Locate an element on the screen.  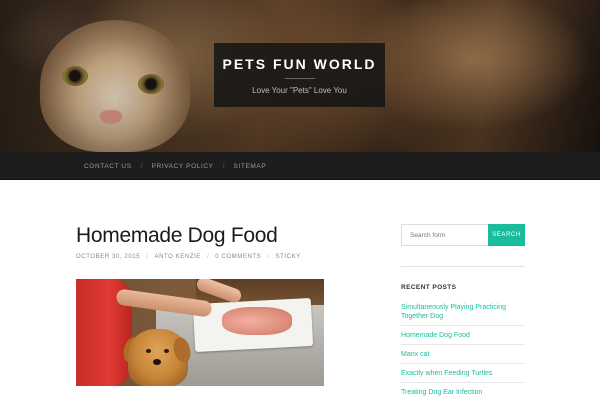
nav-menu: CONTACT US / PRIVACY POLICY / SITEMAP is located at coordinates (175, 166).